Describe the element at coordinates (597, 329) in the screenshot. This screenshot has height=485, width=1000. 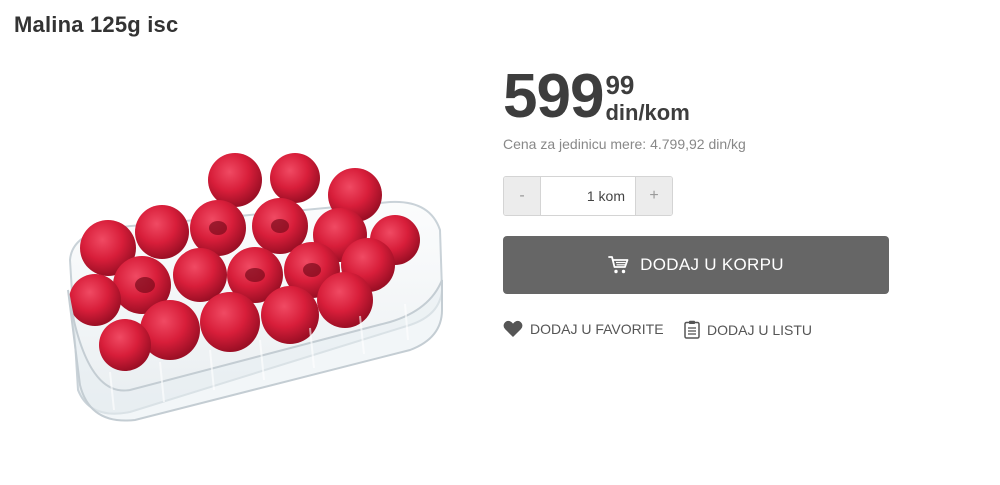
I see `add-to-favorites-label: DODAJ U FAVORITE` at that location.